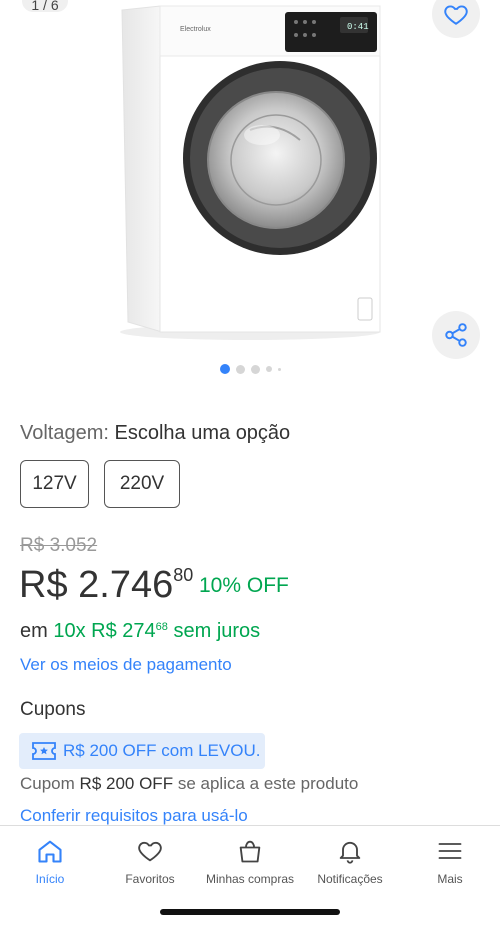 Image resolution: width=500 pixels, height=925 pixels. Describe the element at coordinates (43, 585) in the screenshot. I see `price-currency: R$` at that location.